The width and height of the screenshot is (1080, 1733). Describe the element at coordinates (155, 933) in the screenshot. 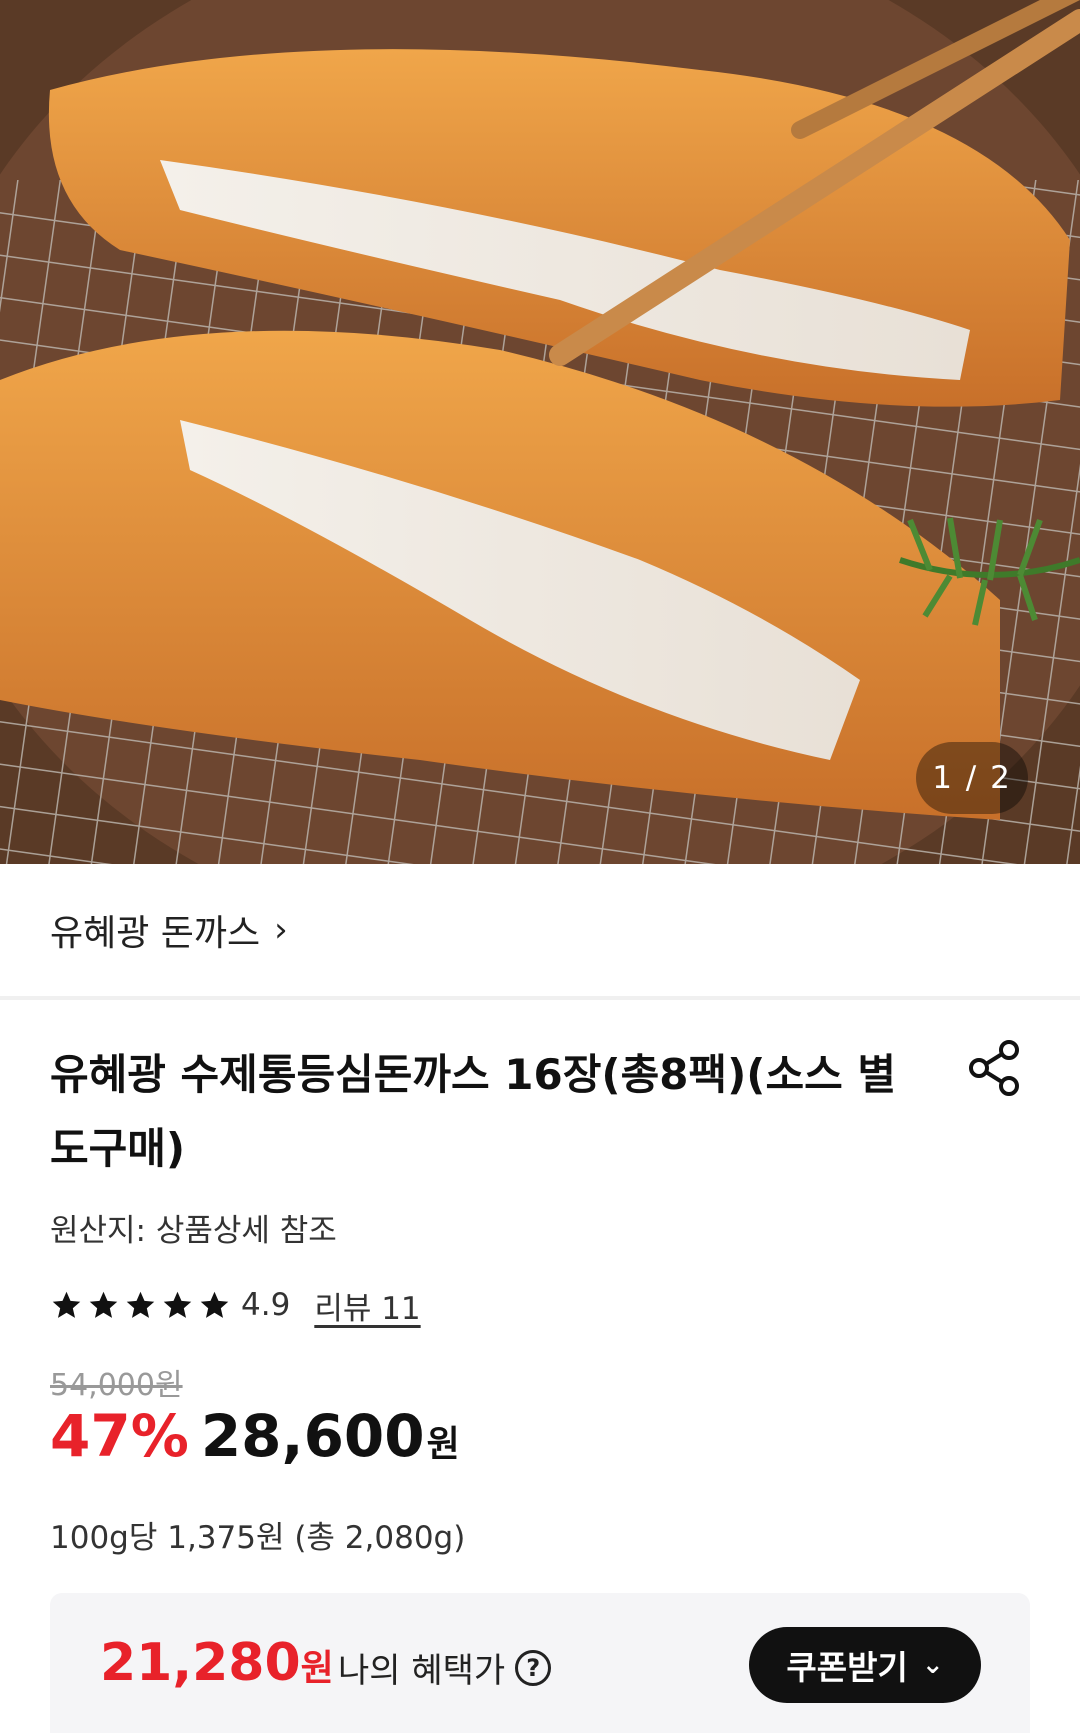

I see `brand-name: 유혜광 돈까스` at that location.